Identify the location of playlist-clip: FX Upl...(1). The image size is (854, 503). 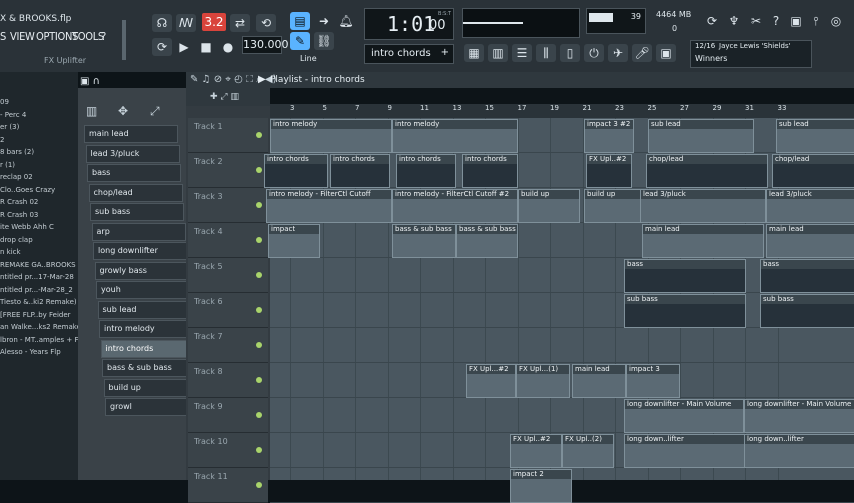
(543, 381).